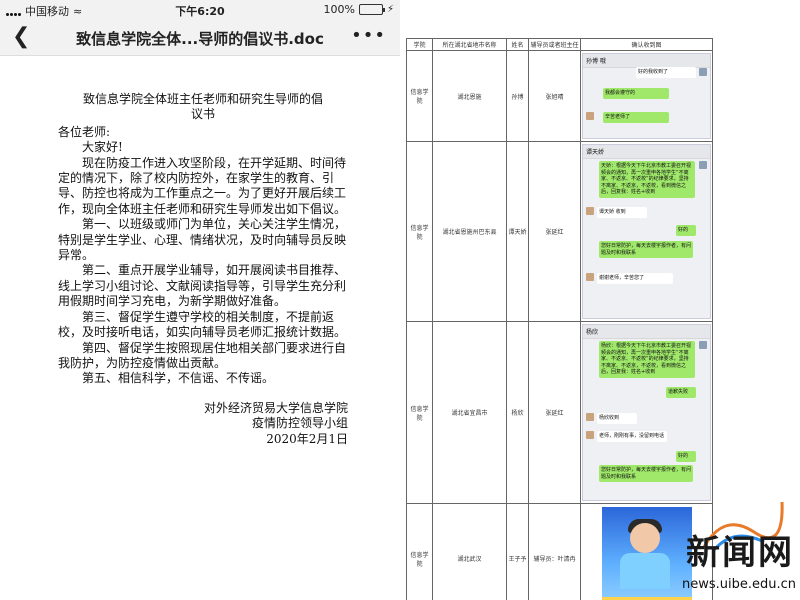  What do you see at coordinates (202, 114) in the screenshot?
I see `doc-title-line2: 议书` at bounding box center [202, 114].